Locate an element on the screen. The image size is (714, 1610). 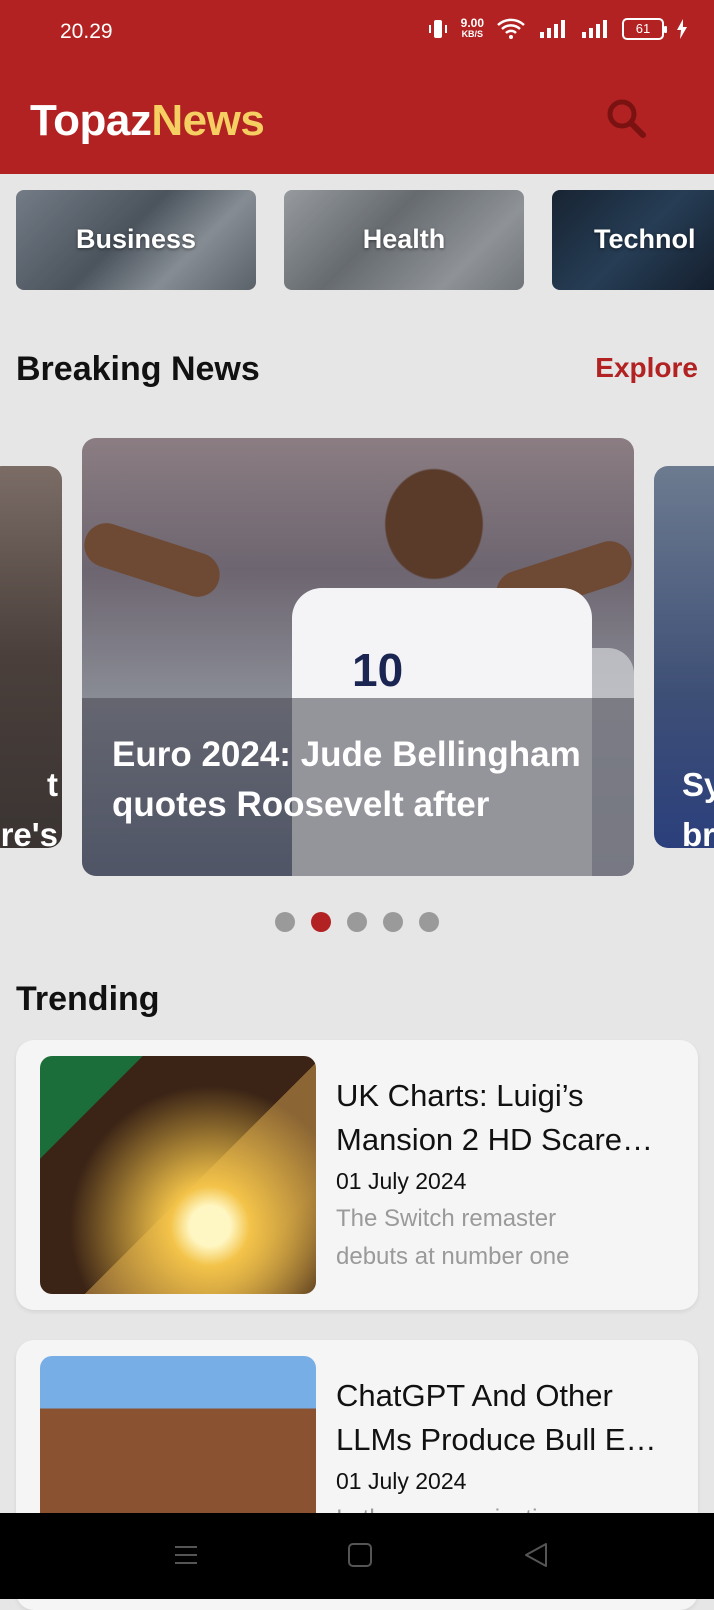
carousel-slide-prev: t re's is located at coordinates (31, 657).